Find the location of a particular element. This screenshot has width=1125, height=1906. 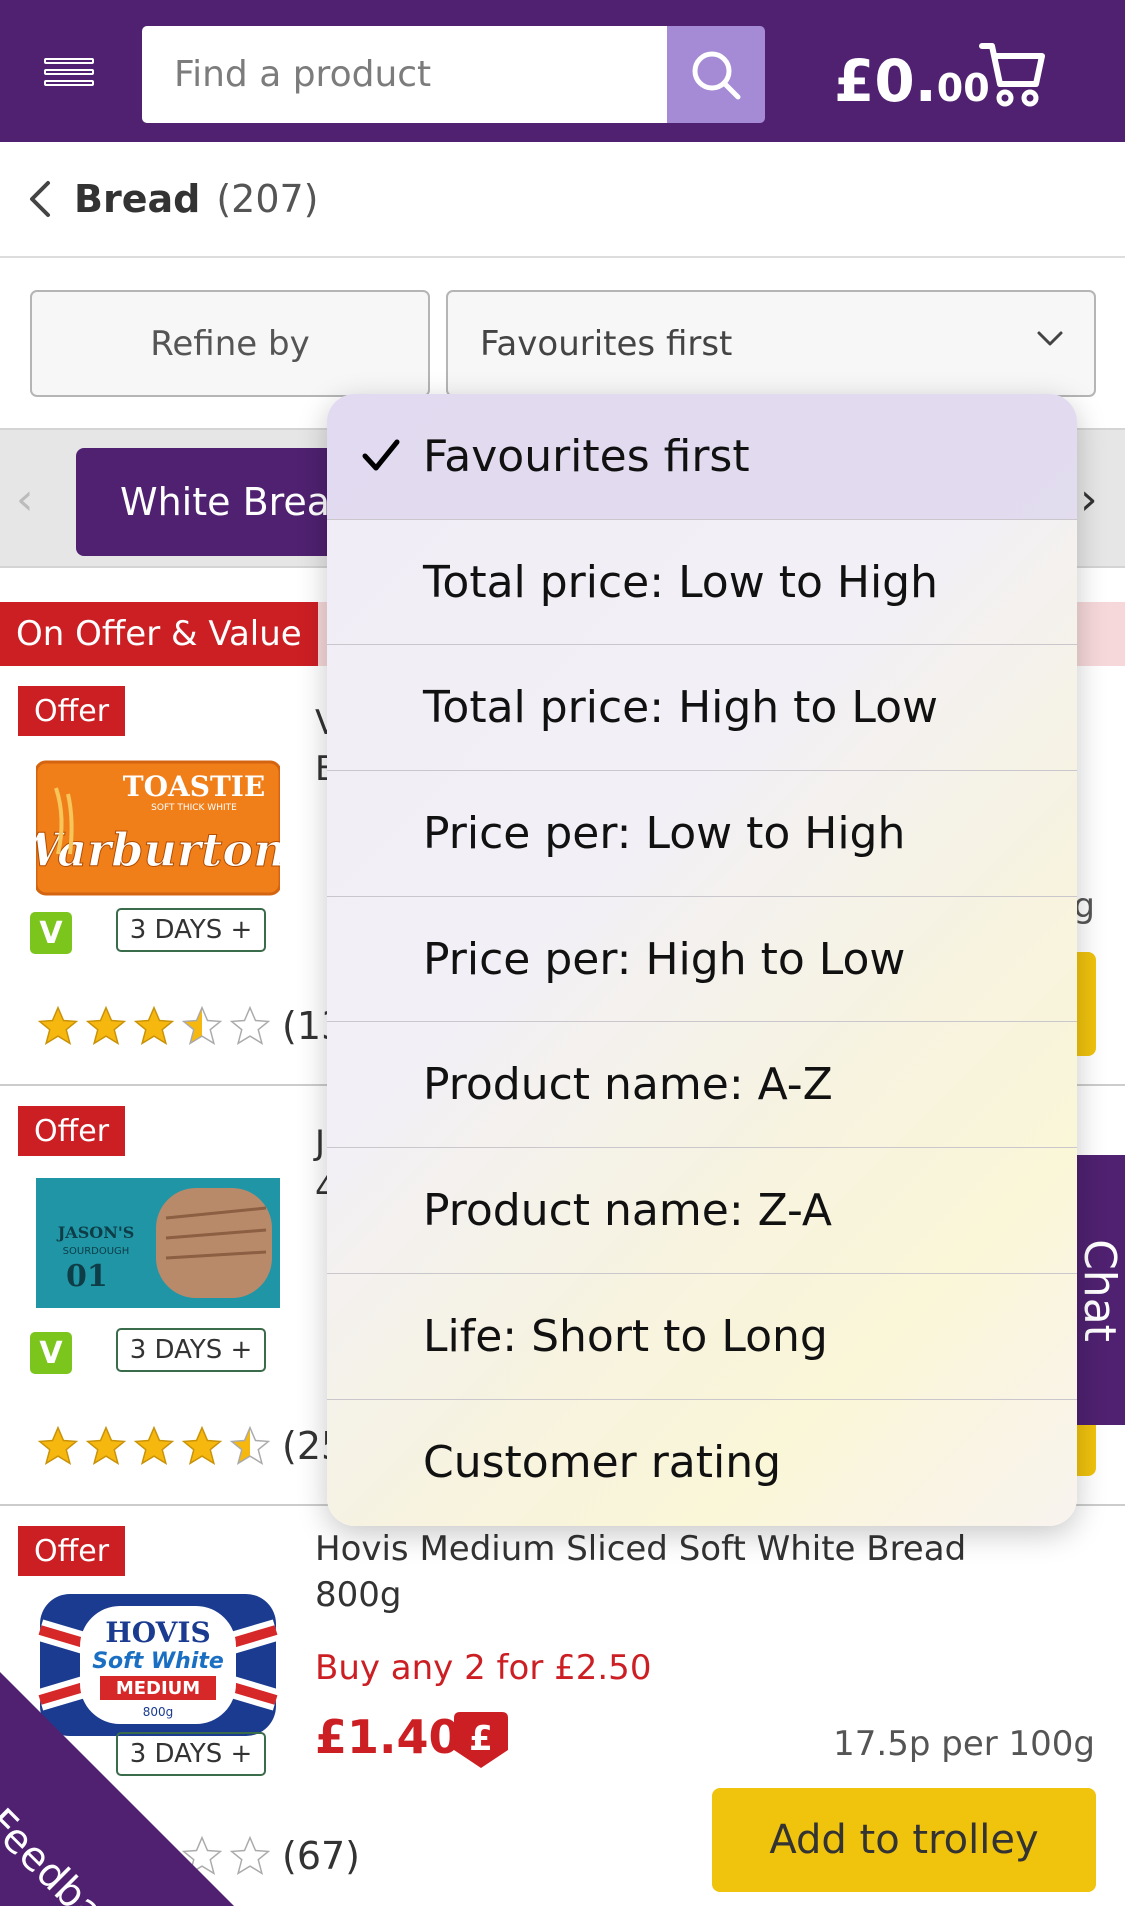

sort-option-label: Product name: A-Z is located at coordinates (628, 1085).